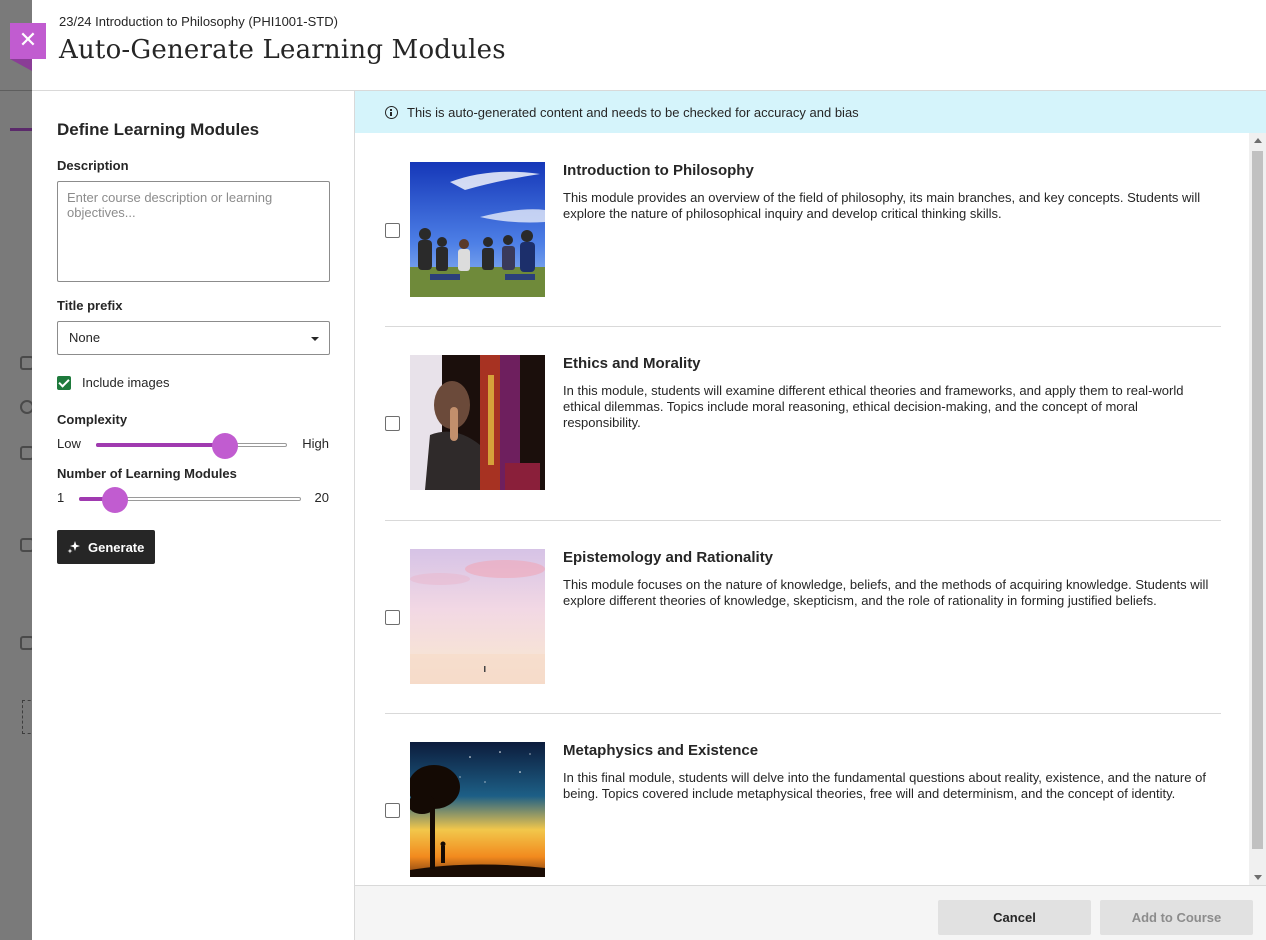 This screenshot has height=940, width=1266. What do you see at coordinates (61, 497) in the screenshot?
I see `modules-min-label: 1` at bounding box center [61, 497].